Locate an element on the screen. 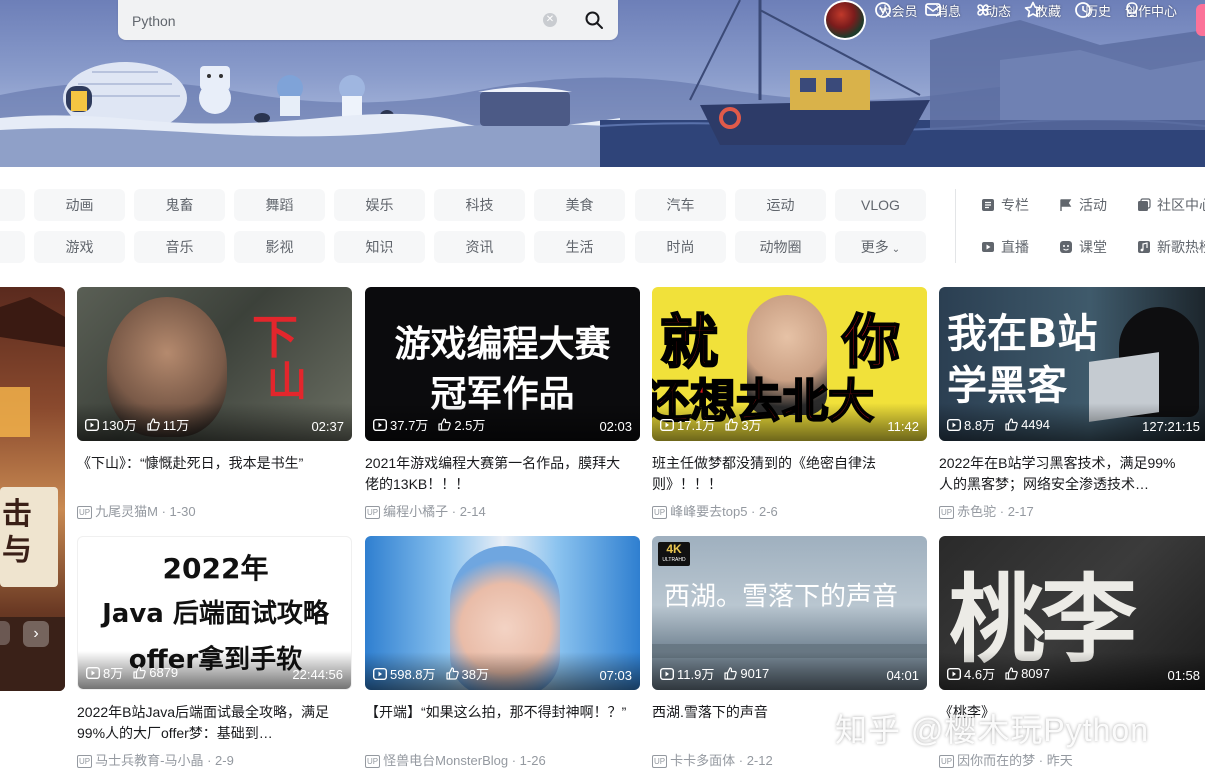 This screenshot has height=781, width=1205. channel-game: 游戏 is located at coordinates (79, 247).